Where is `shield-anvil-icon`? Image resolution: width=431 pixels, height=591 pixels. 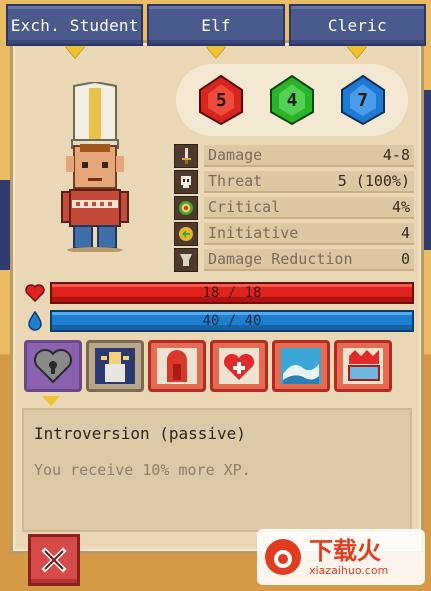 shield-anvil-icon is located at coordinates (186, 260).